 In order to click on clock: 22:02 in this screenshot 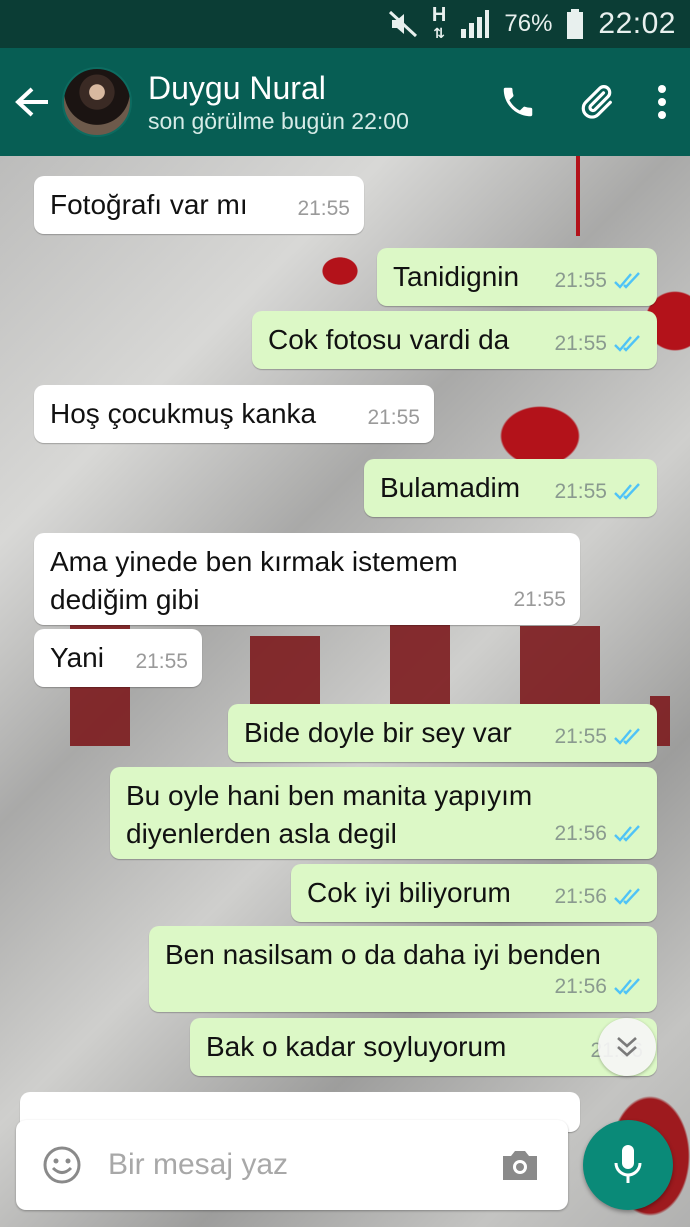, I will do `click(637, 23)`.